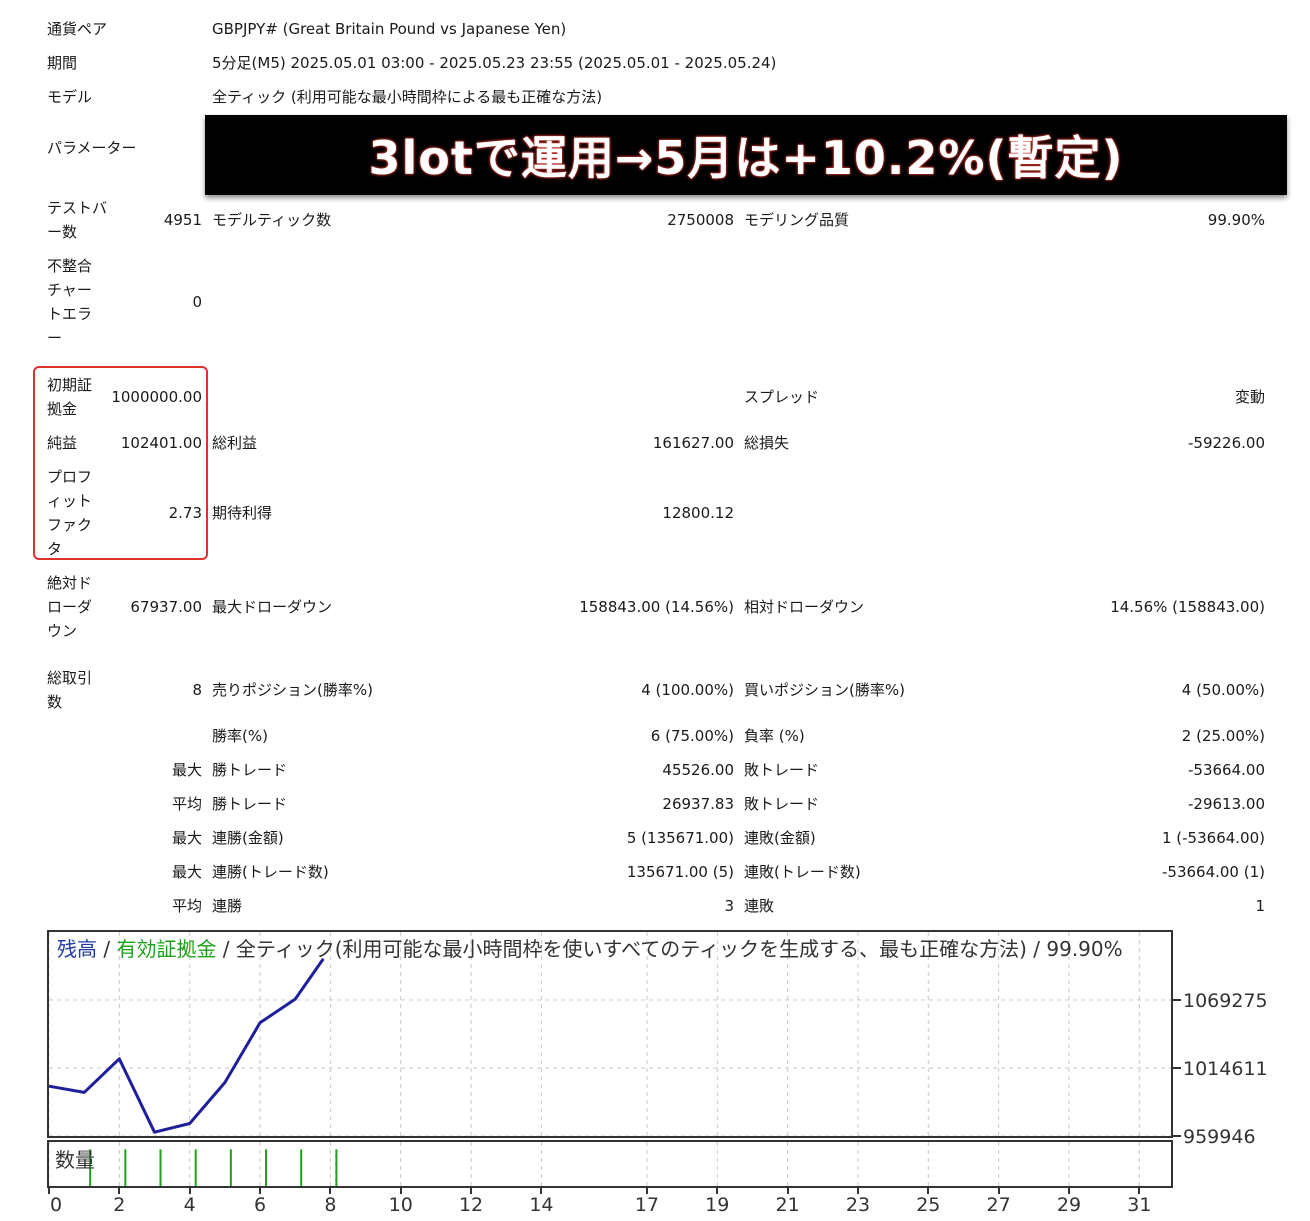 Image resolution: width=1310 pixels, height=1221 pixels. I want to click on x-tick-label: 12, so click(471, 1205).